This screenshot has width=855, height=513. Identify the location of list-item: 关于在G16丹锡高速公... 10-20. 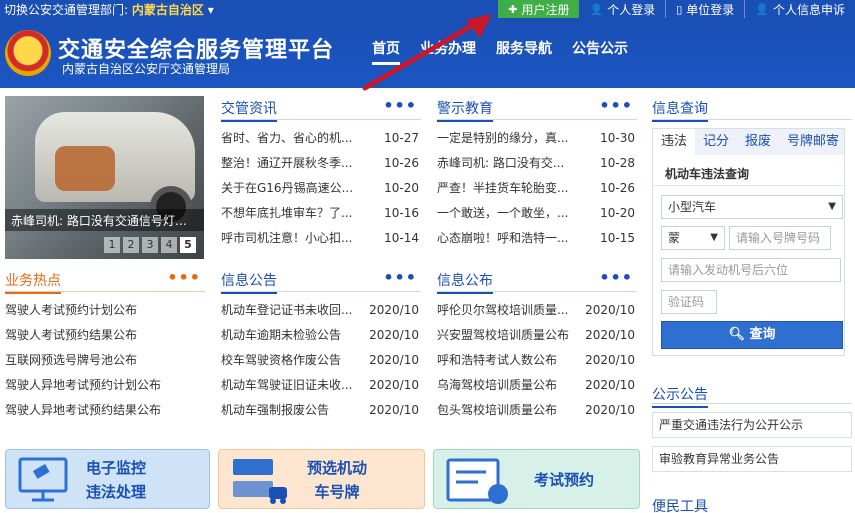
(321, 188).